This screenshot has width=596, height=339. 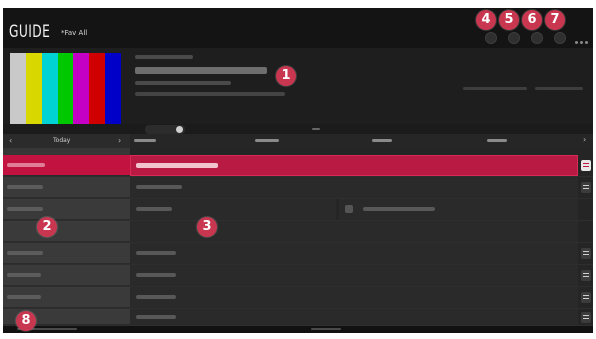 I want to click on live-toggle, so click(x=165, y=129).